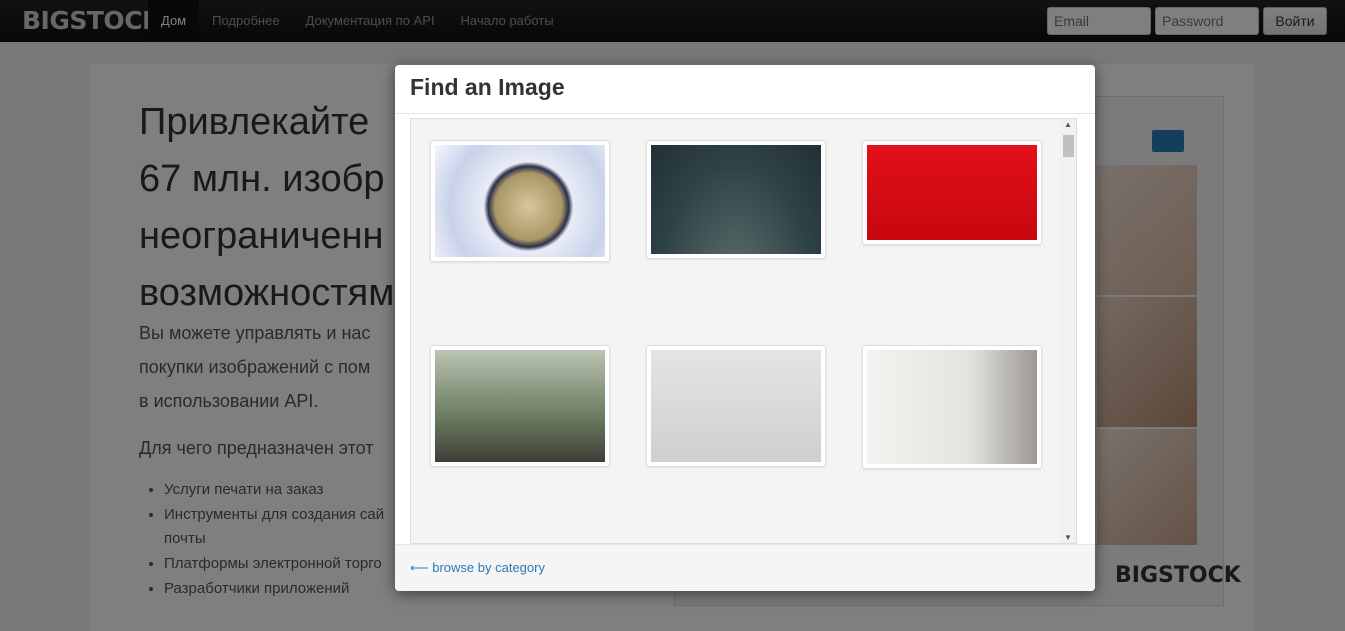 This screenshot has height=631, width=1345. What do you see at coordinates (477, 568) in the screenshot?
I see `browse-by-category-link: ⟵ browse by category` at bounding box center [477, 568].